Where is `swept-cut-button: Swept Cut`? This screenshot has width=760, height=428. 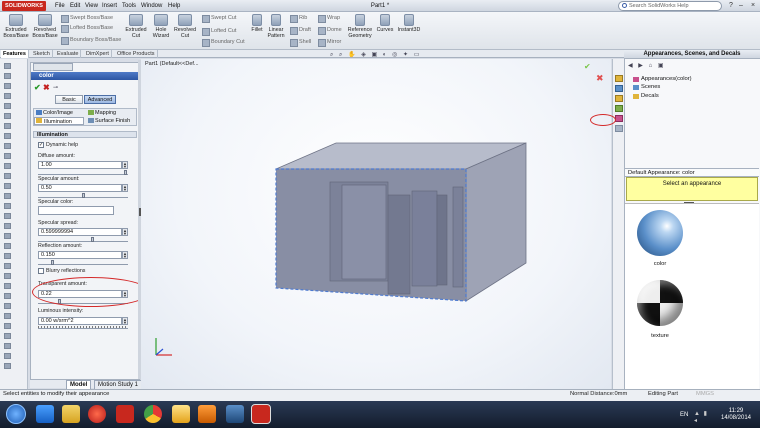
swept-cut-button: Swept Cut is located at coordinates (219, 18).